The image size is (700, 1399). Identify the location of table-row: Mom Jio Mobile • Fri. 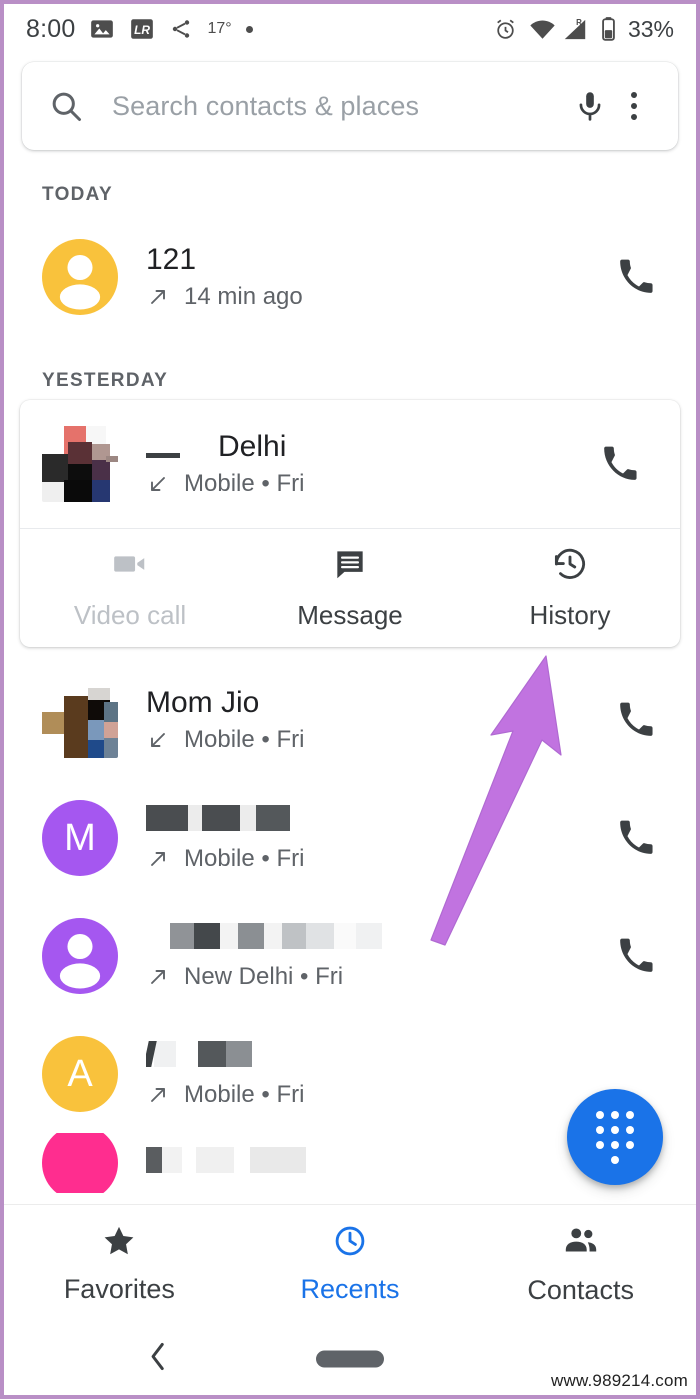
(350, 720).